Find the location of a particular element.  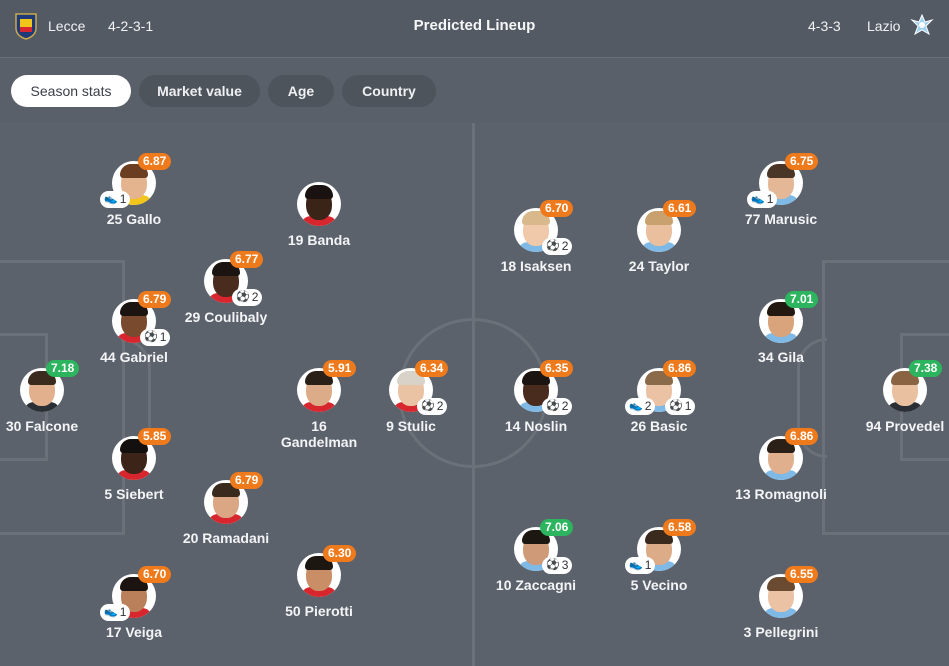

player-name: 26 Basic is located at coordinates (659, 426).